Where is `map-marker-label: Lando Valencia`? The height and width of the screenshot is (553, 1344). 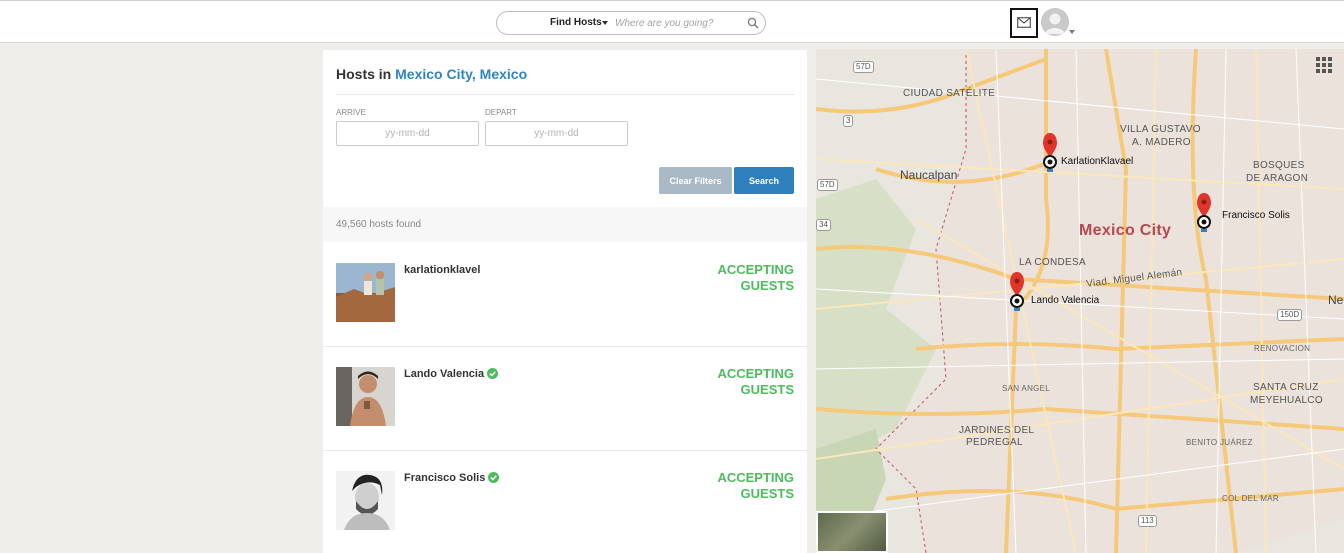 map-marker-label: Lando Valencia is located at coordinates (1065, 300).